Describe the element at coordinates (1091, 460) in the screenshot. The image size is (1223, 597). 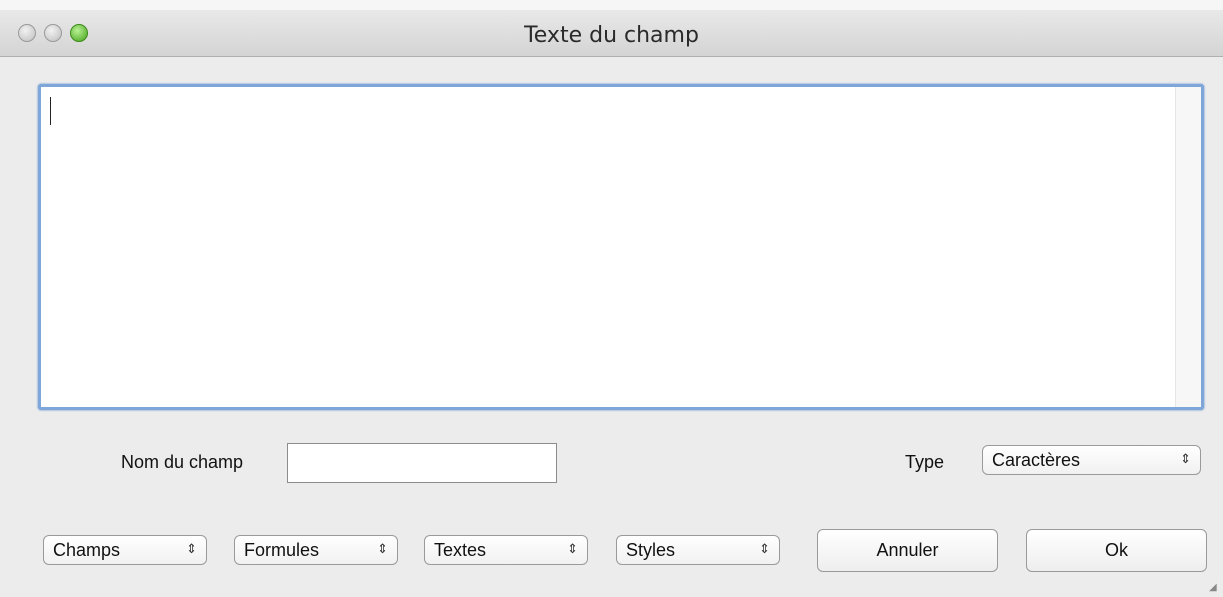
I see `type-popup: Caractères ⇕` at that location.